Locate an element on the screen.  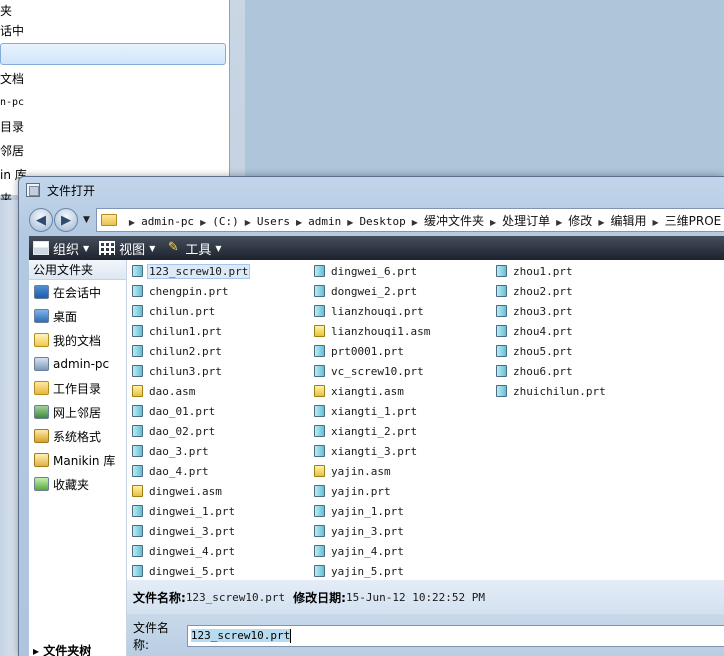
sidebar-item: Manikin 库 is located at coordinates (77, 460).